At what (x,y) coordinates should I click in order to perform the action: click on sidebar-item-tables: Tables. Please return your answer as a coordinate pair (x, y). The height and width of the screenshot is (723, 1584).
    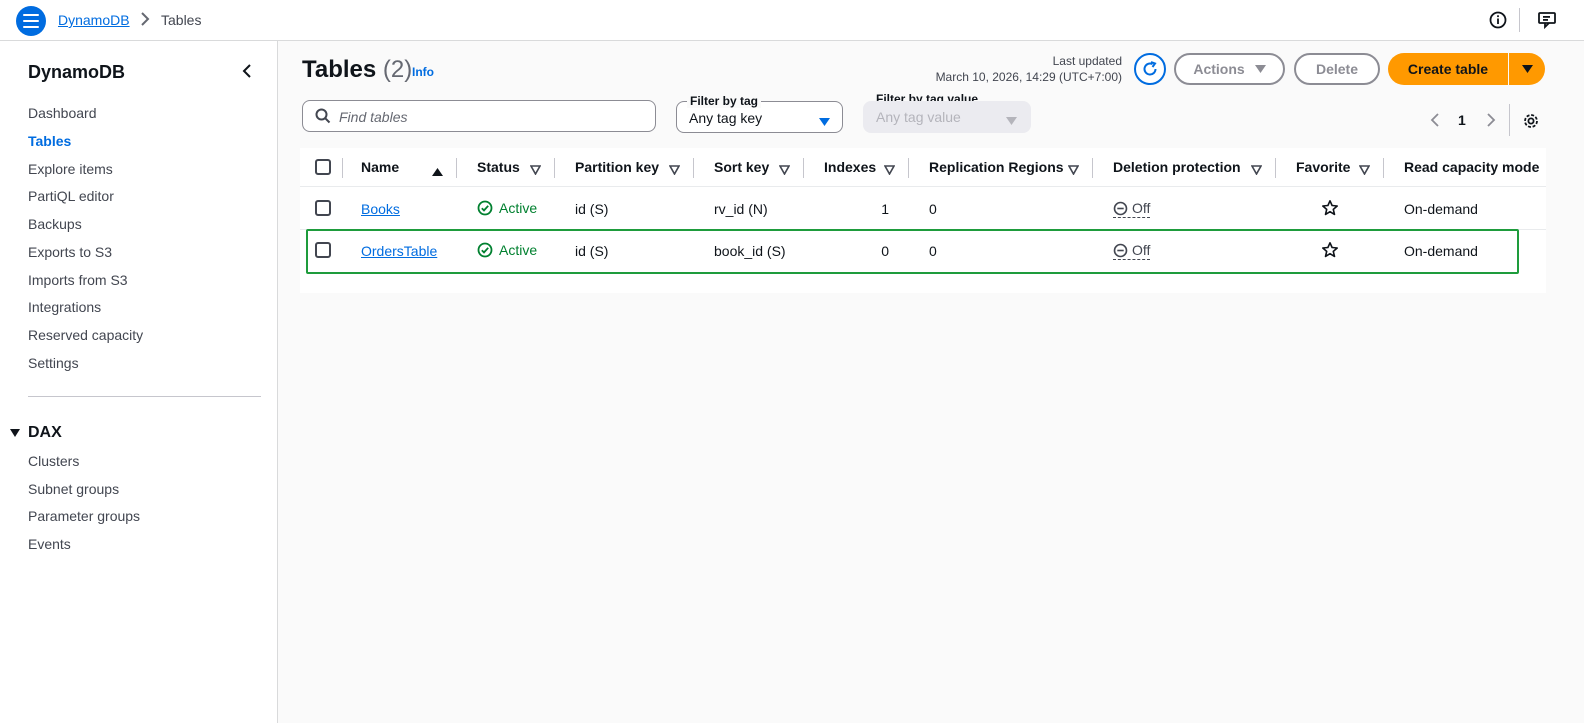
    Looking at the image, I should click on (49, 141).